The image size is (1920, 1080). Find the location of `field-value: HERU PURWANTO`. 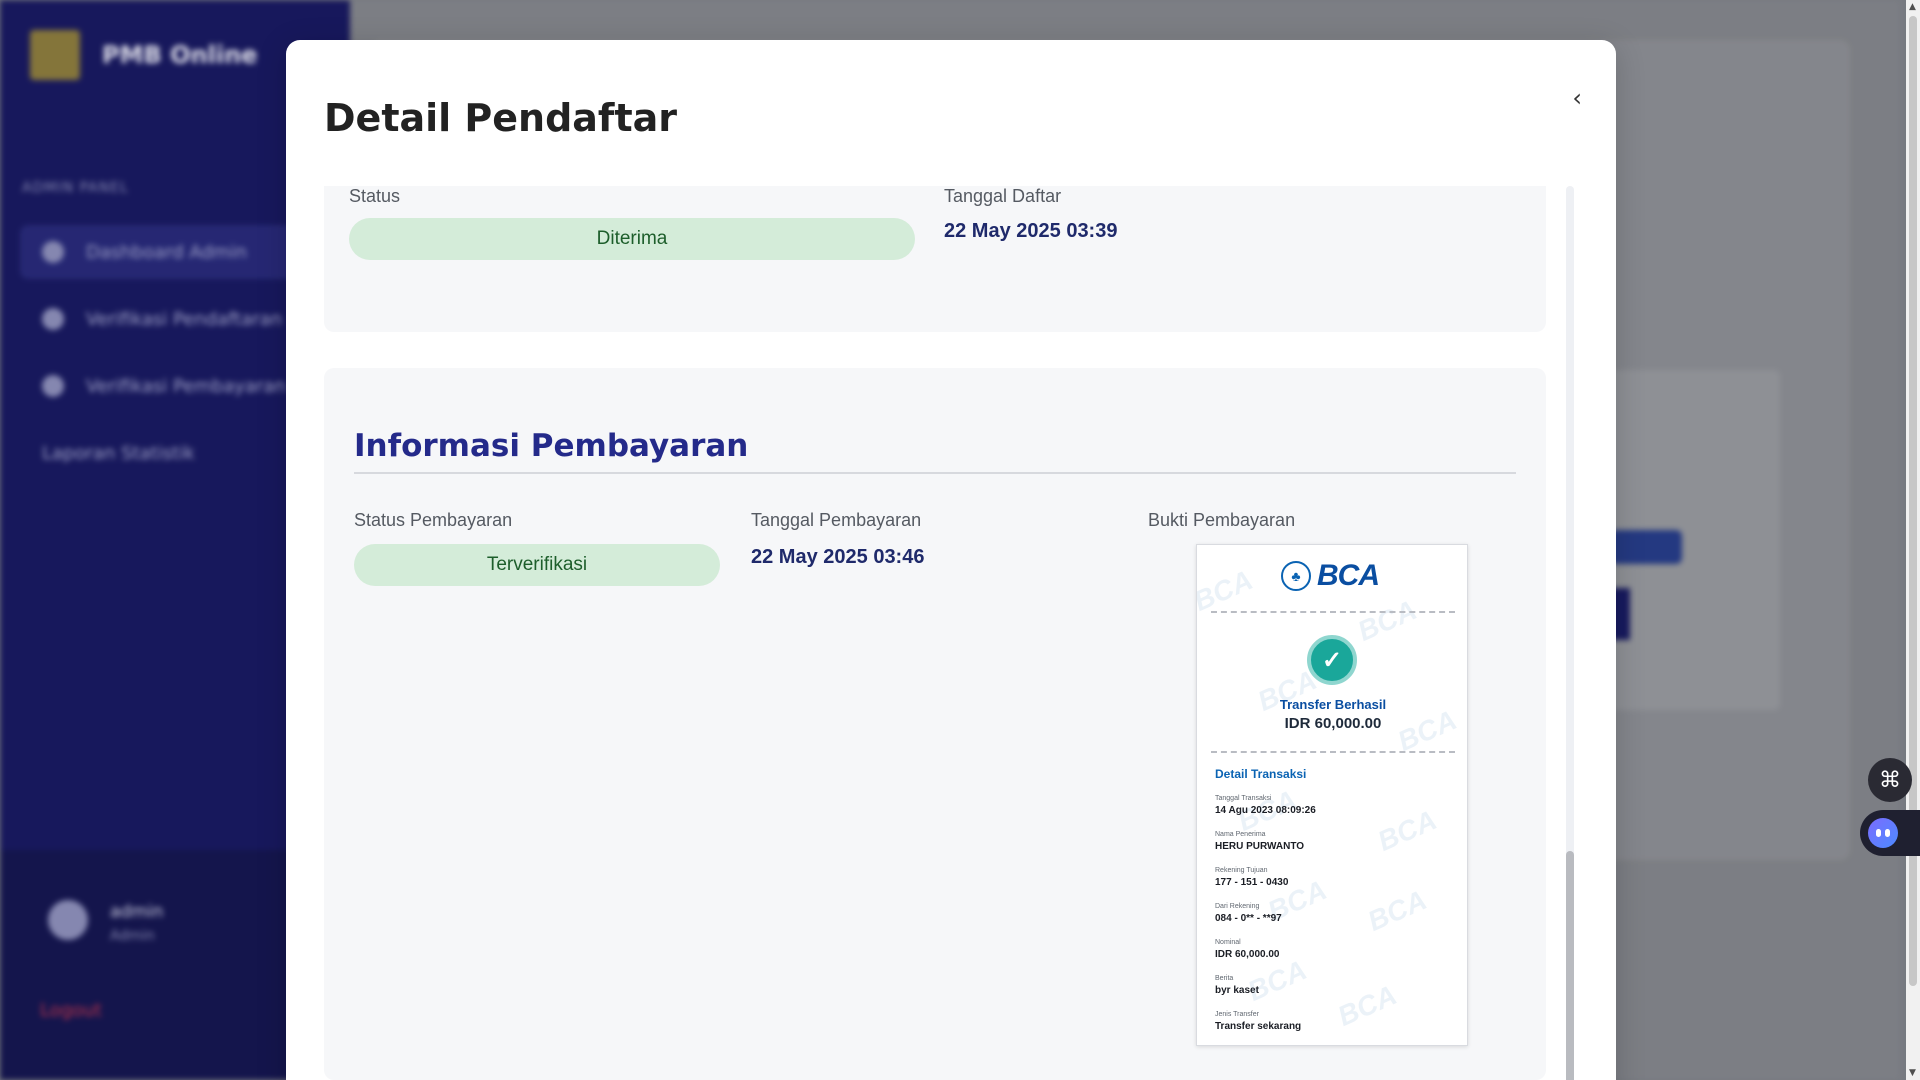

field-value: HERU PURWANTO is located at coordinates (1260, 846).